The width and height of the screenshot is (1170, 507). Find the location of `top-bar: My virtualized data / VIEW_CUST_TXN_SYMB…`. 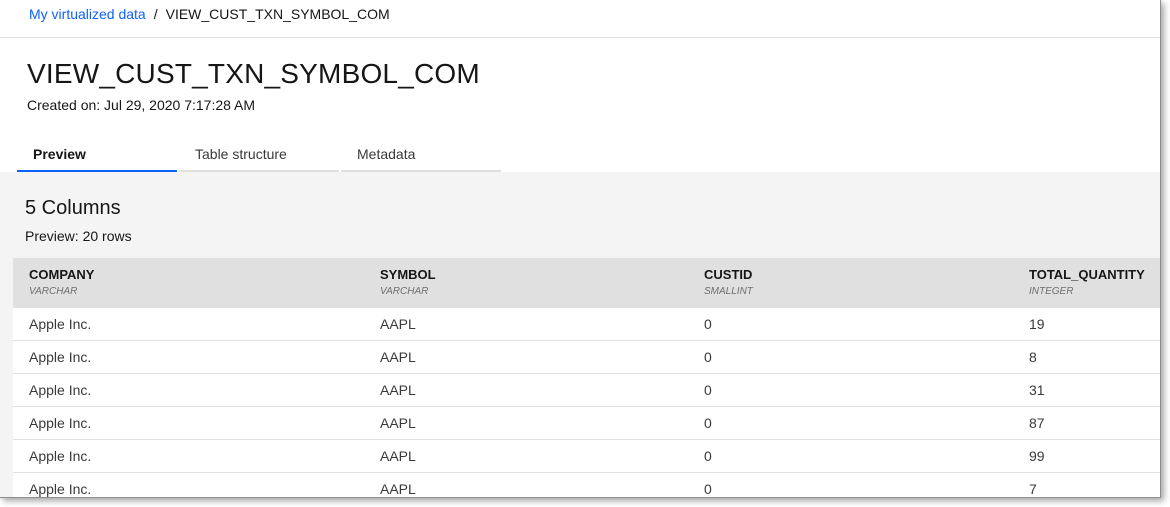

top-bar: My virtualized data / VIEW_CUST_TXN_SYMB… is located at coordinates (580, 19).